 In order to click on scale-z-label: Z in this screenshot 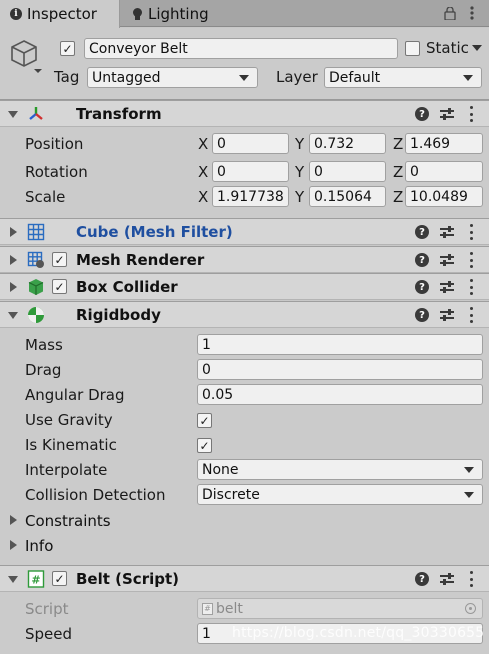, I will do `click(398, 197)`.